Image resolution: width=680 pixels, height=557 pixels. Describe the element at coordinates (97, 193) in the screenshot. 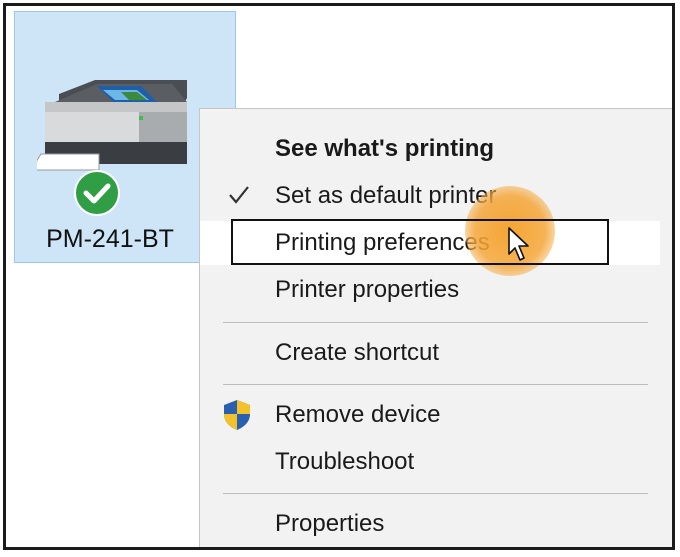

I see `default-check-icon` at that location.